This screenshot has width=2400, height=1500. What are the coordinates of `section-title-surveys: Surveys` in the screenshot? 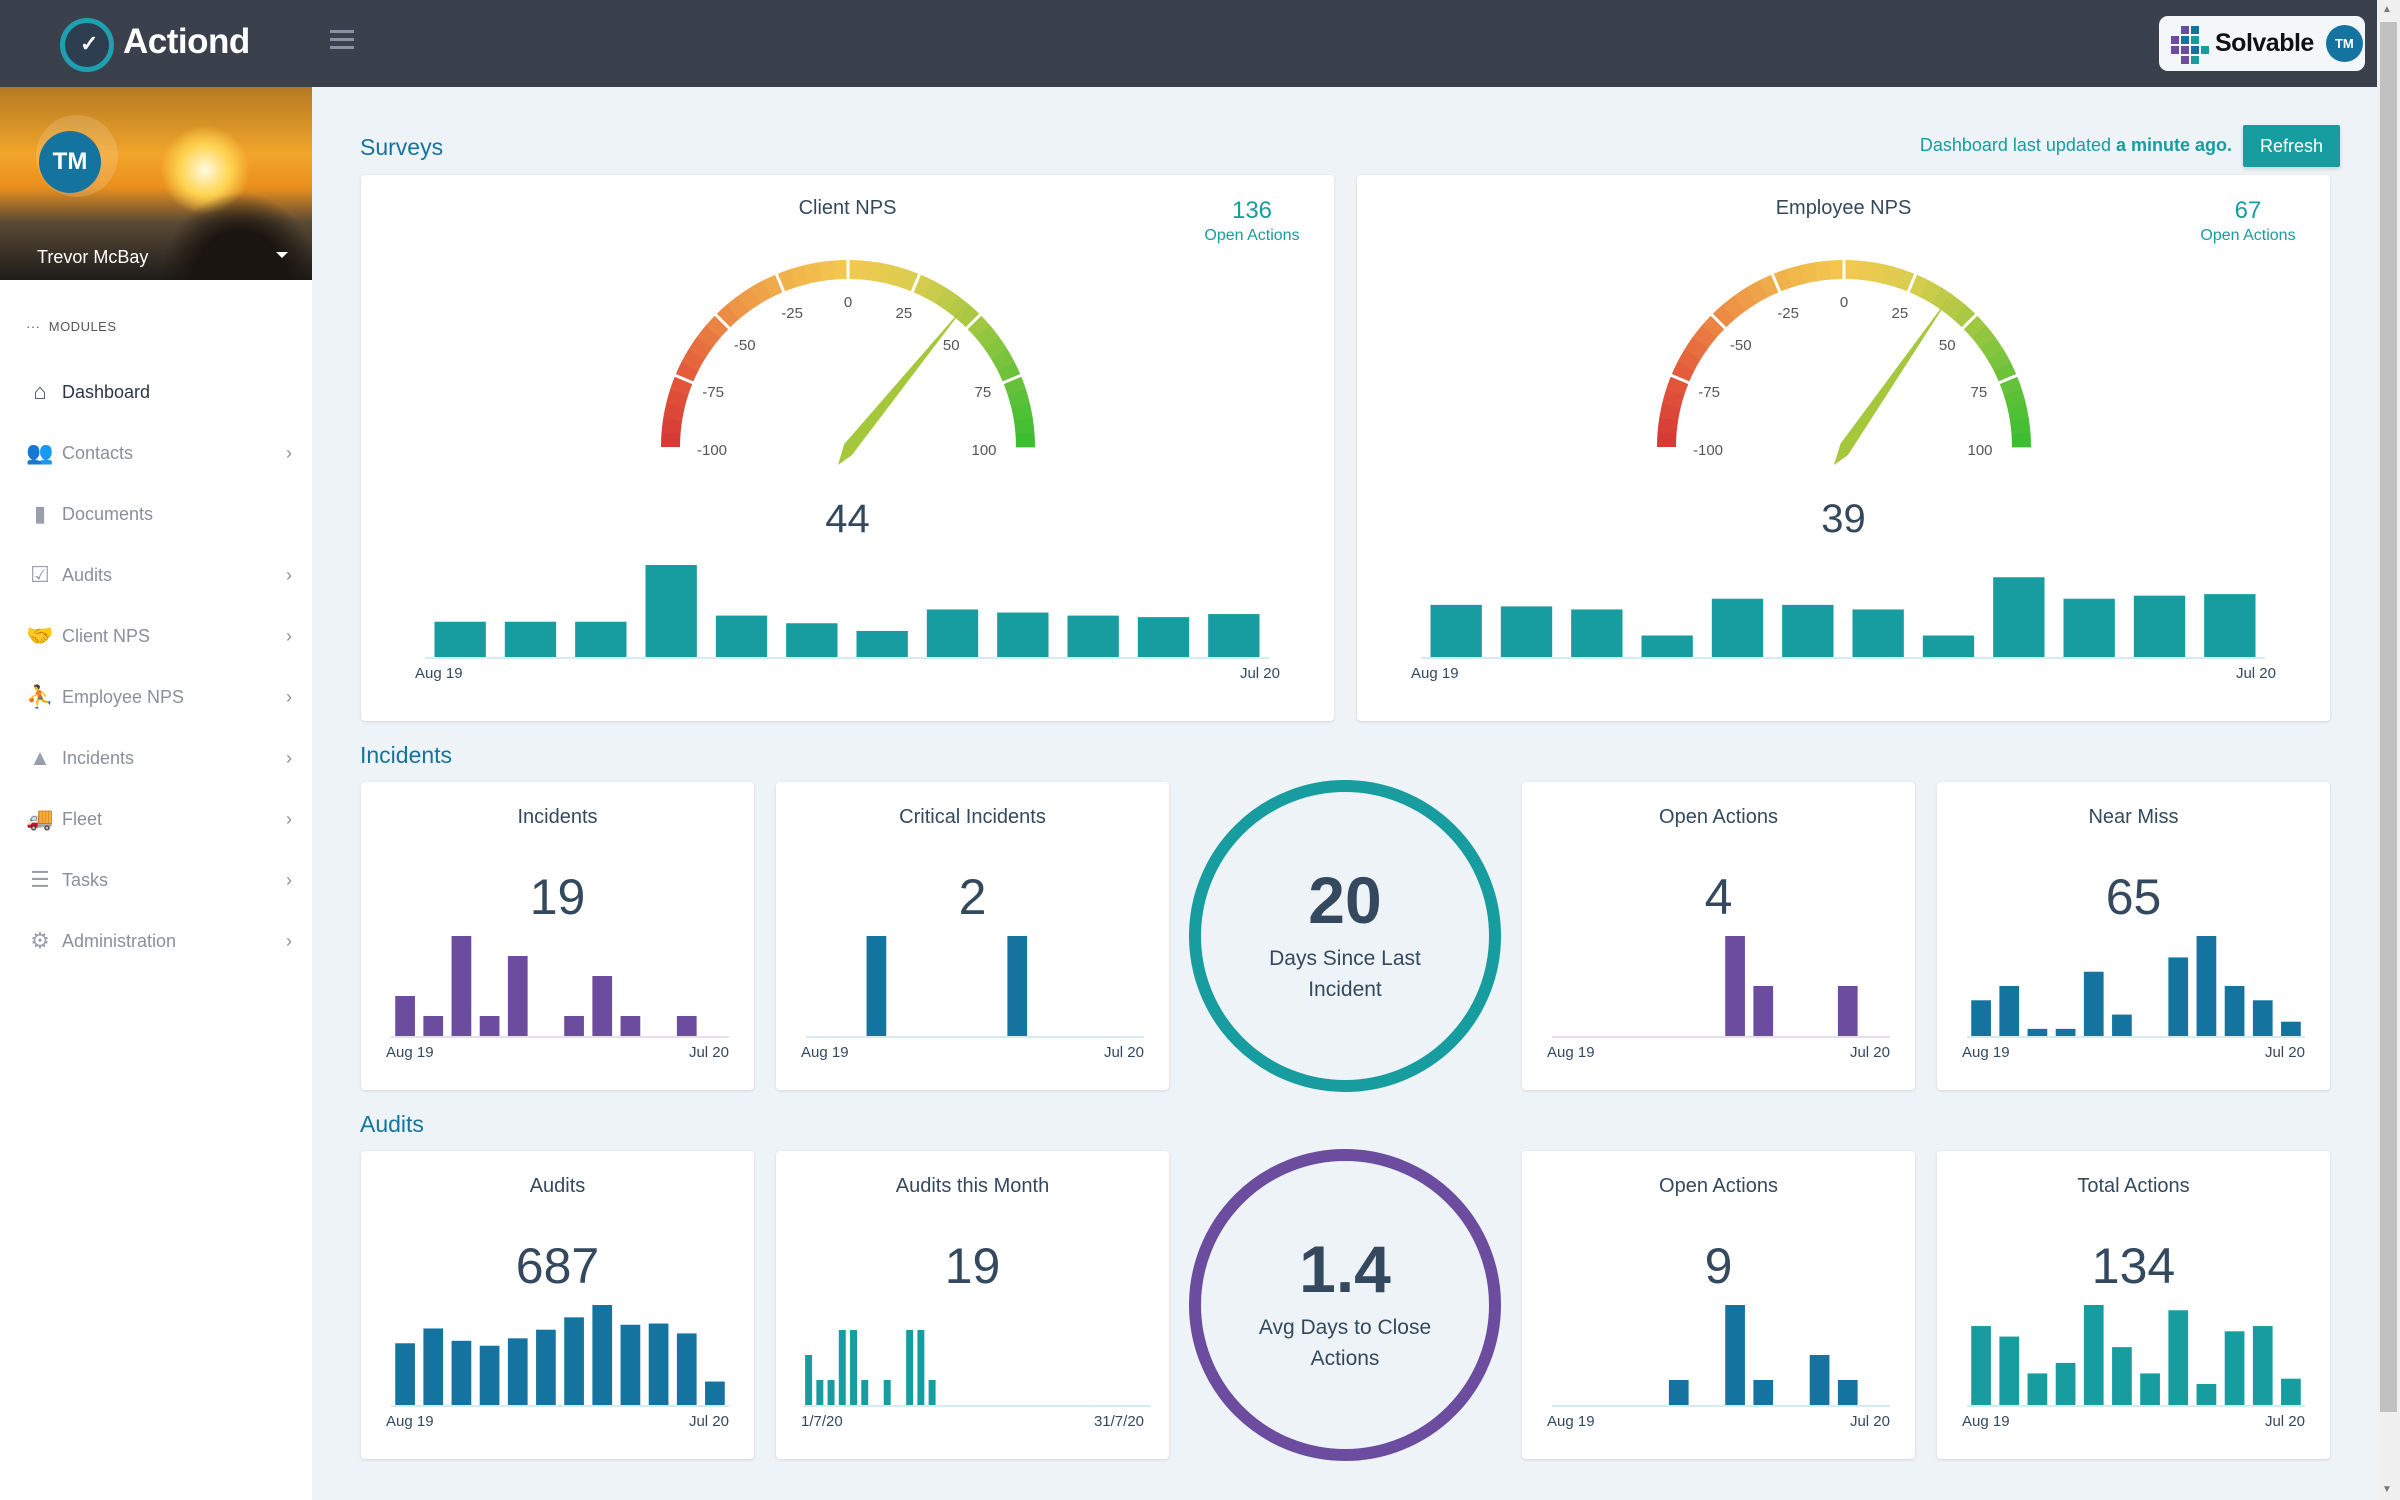 It's located at (402, 147).